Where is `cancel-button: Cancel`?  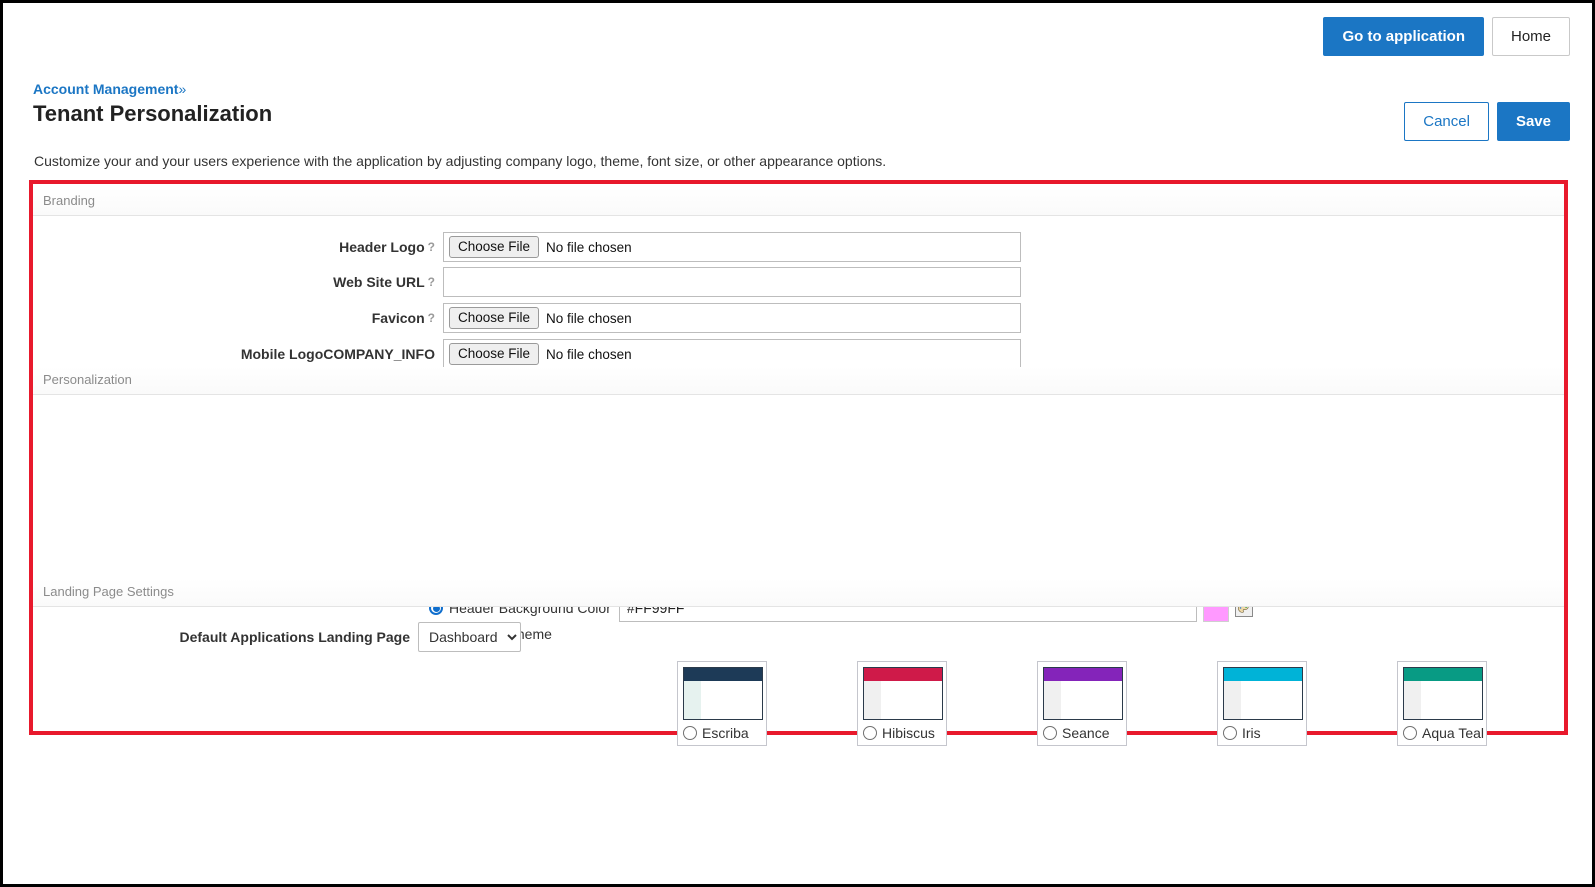 cancel-button: Cancel is located at coordinates (1446, 121).